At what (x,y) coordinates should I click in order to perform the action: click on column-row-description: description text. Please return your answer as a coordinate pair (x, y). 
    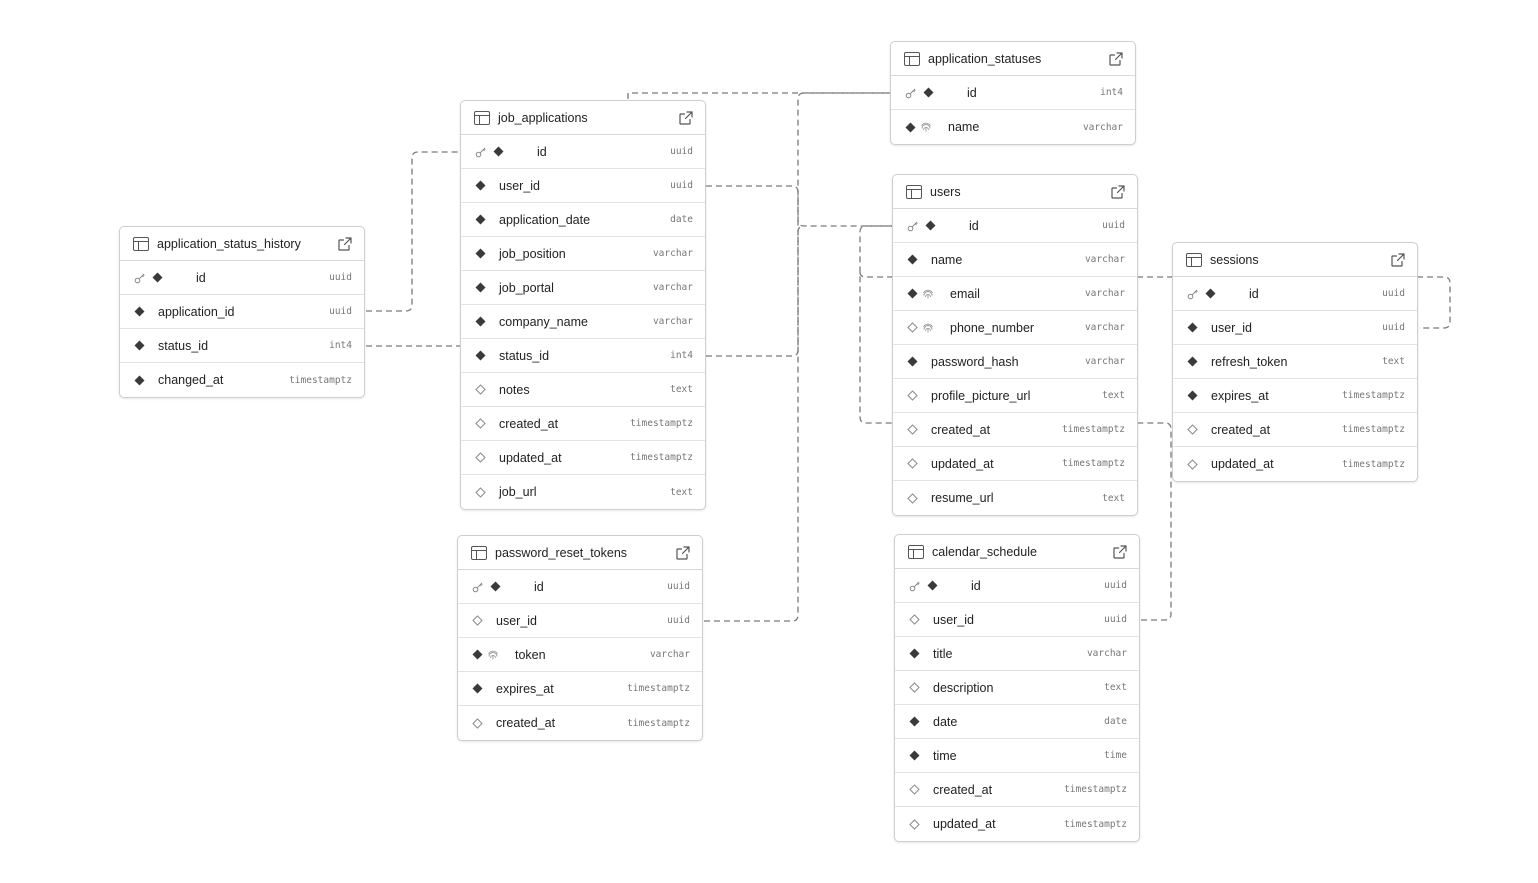
    Looking at the image, I should click on (1017, 688).